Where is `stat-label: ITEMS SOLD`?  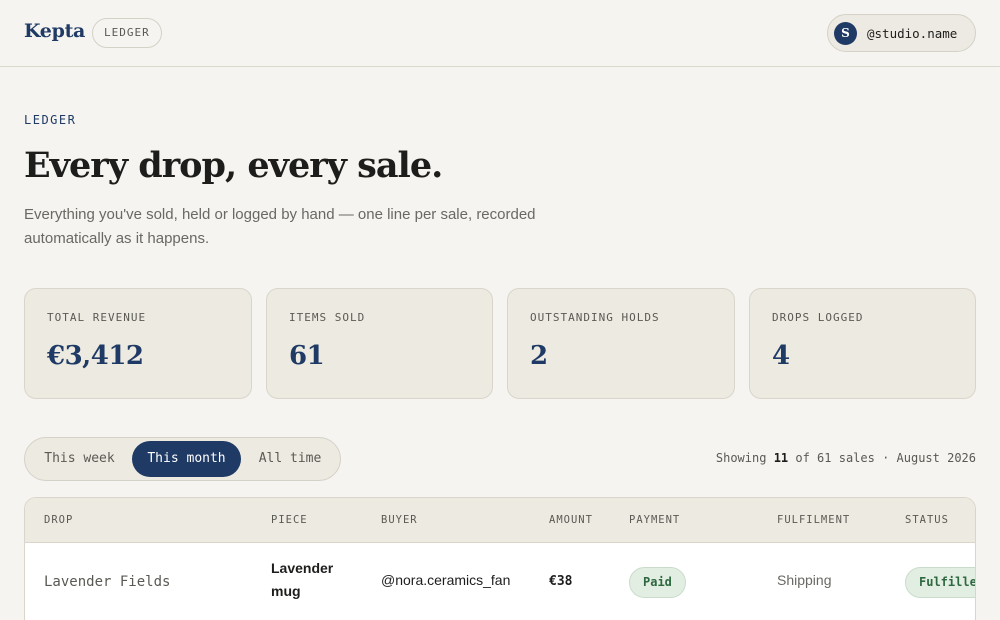 stat-label: ITEMS SOLD is located at coordinates (327, 317).